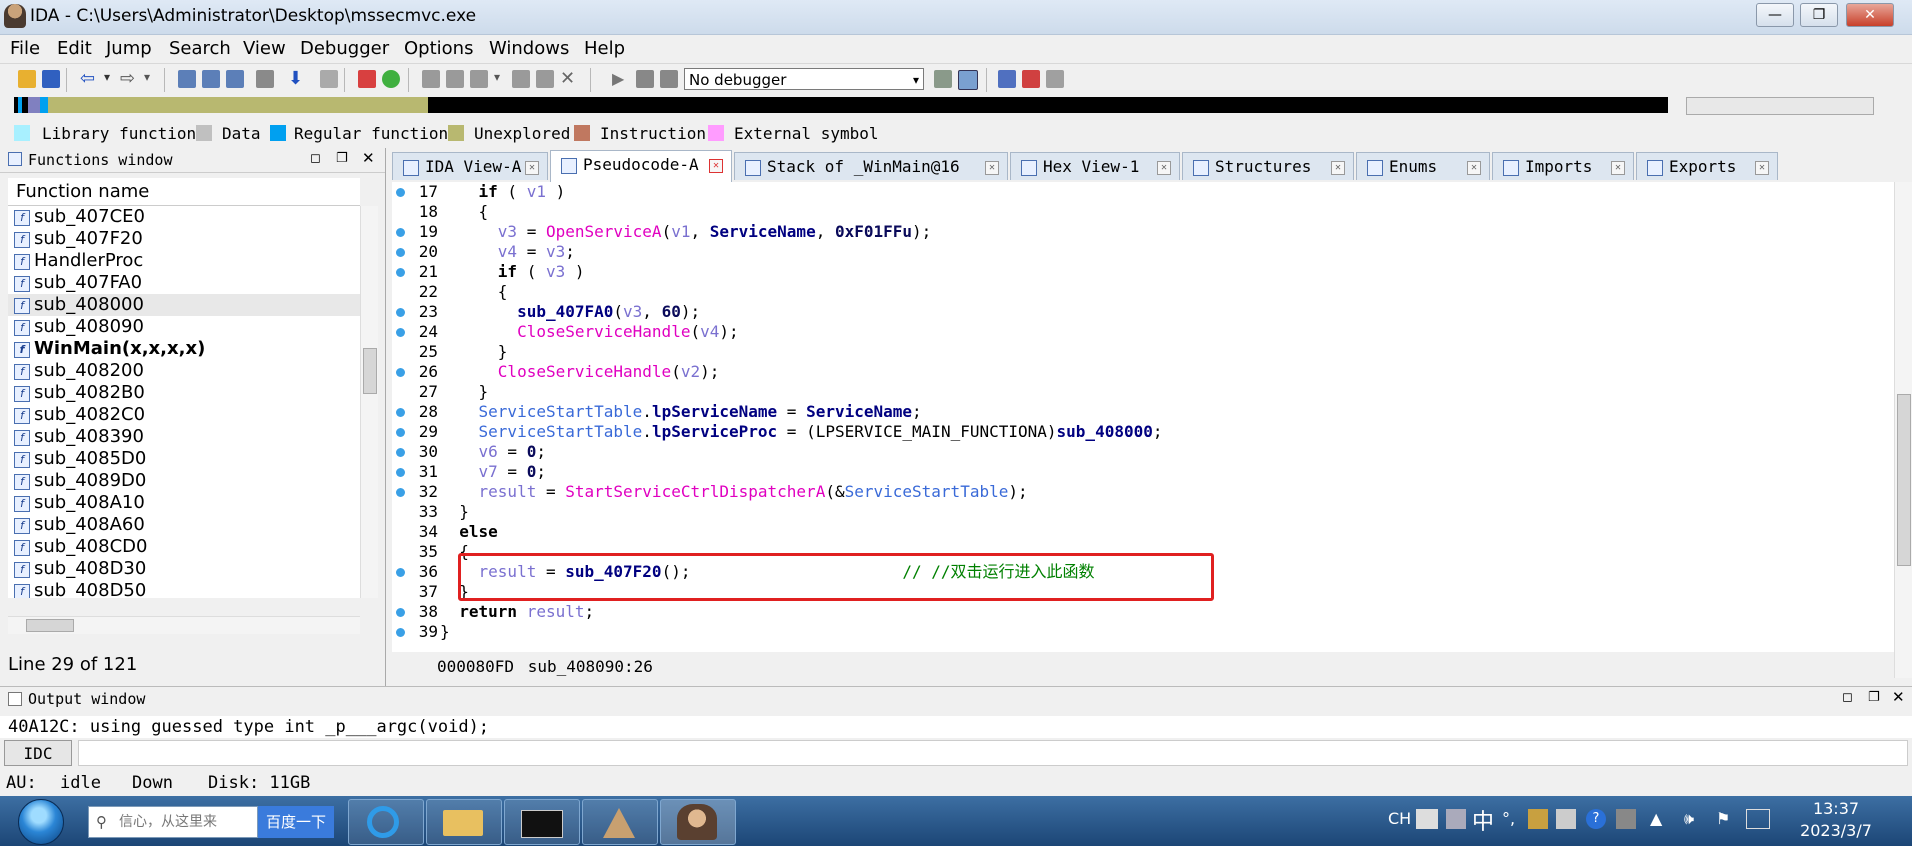  What do you see at coordinates (968, 80) in the screenshot?
I see `step-icon` at bounding box center [968, 80].